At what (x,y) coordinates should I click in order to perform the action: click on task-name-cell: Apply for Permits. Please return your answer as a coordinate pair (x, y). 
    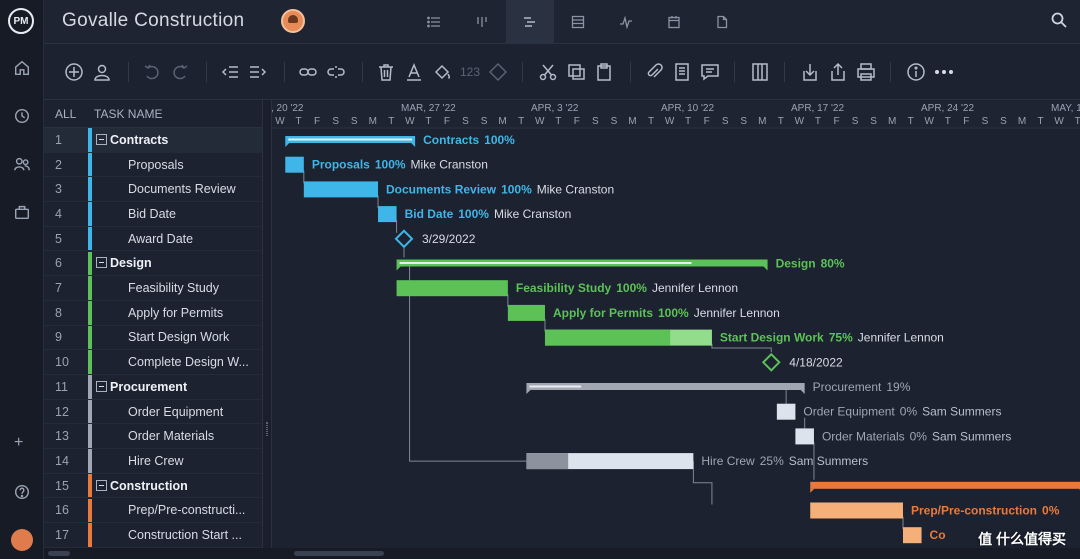
    Looking at the image, I should click on (176, 313).